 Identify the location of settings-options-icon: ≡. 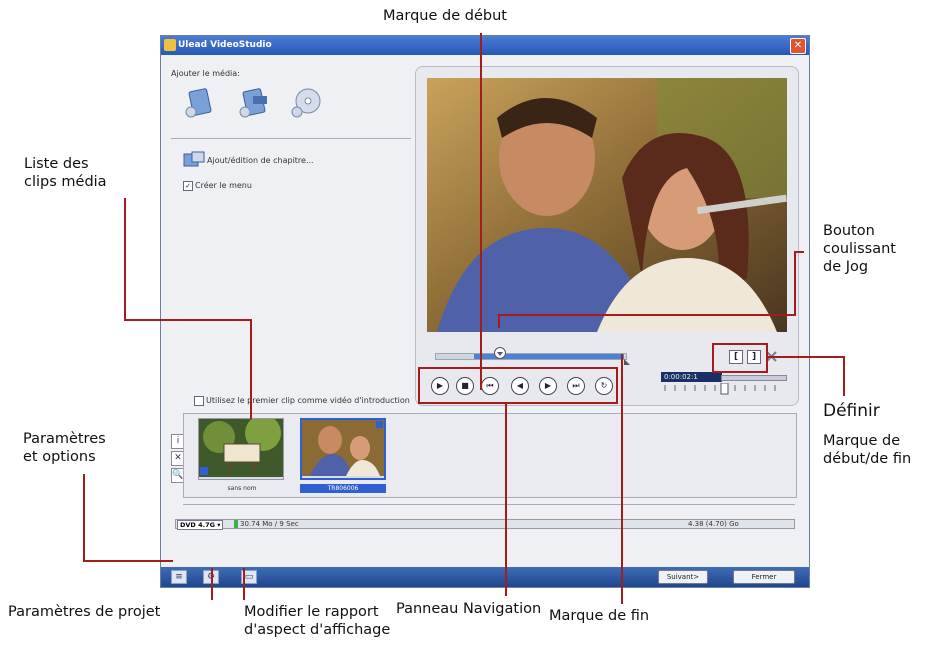
(179, 577).